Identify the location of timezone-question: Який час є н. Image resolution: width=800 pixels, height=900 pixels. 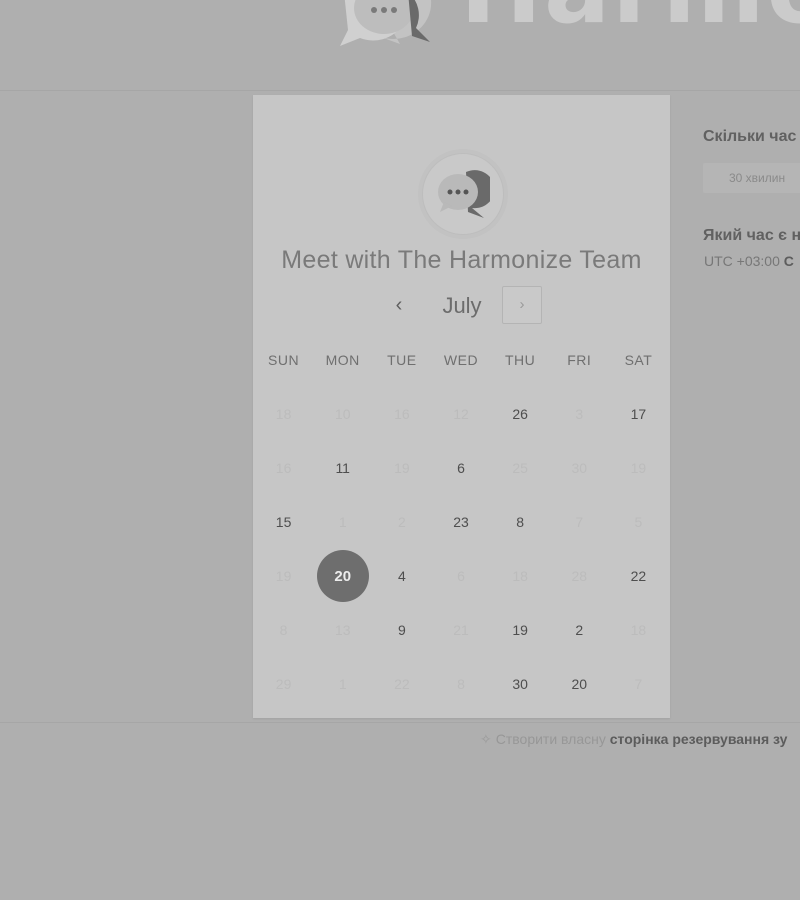
(751, 235).